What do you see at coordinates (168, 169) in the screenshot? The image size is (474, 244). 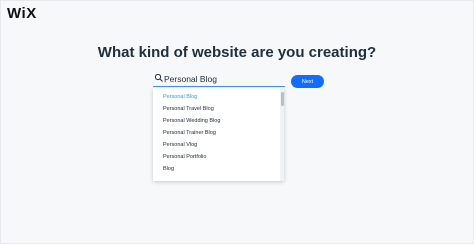 I see `suggestion-item: Blog` at bounding box center [168, 169].